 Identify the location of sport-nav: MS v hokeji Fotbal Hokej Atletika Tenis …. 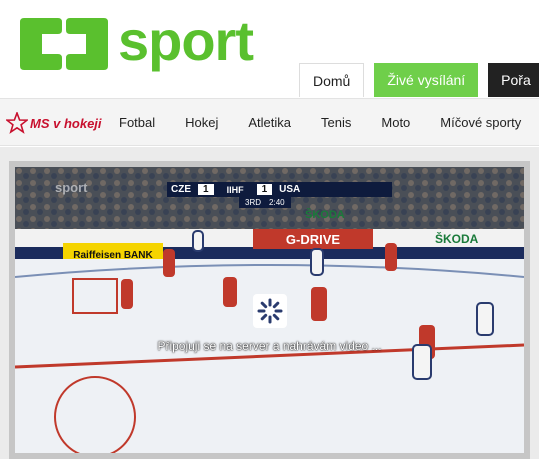
(269, 122).